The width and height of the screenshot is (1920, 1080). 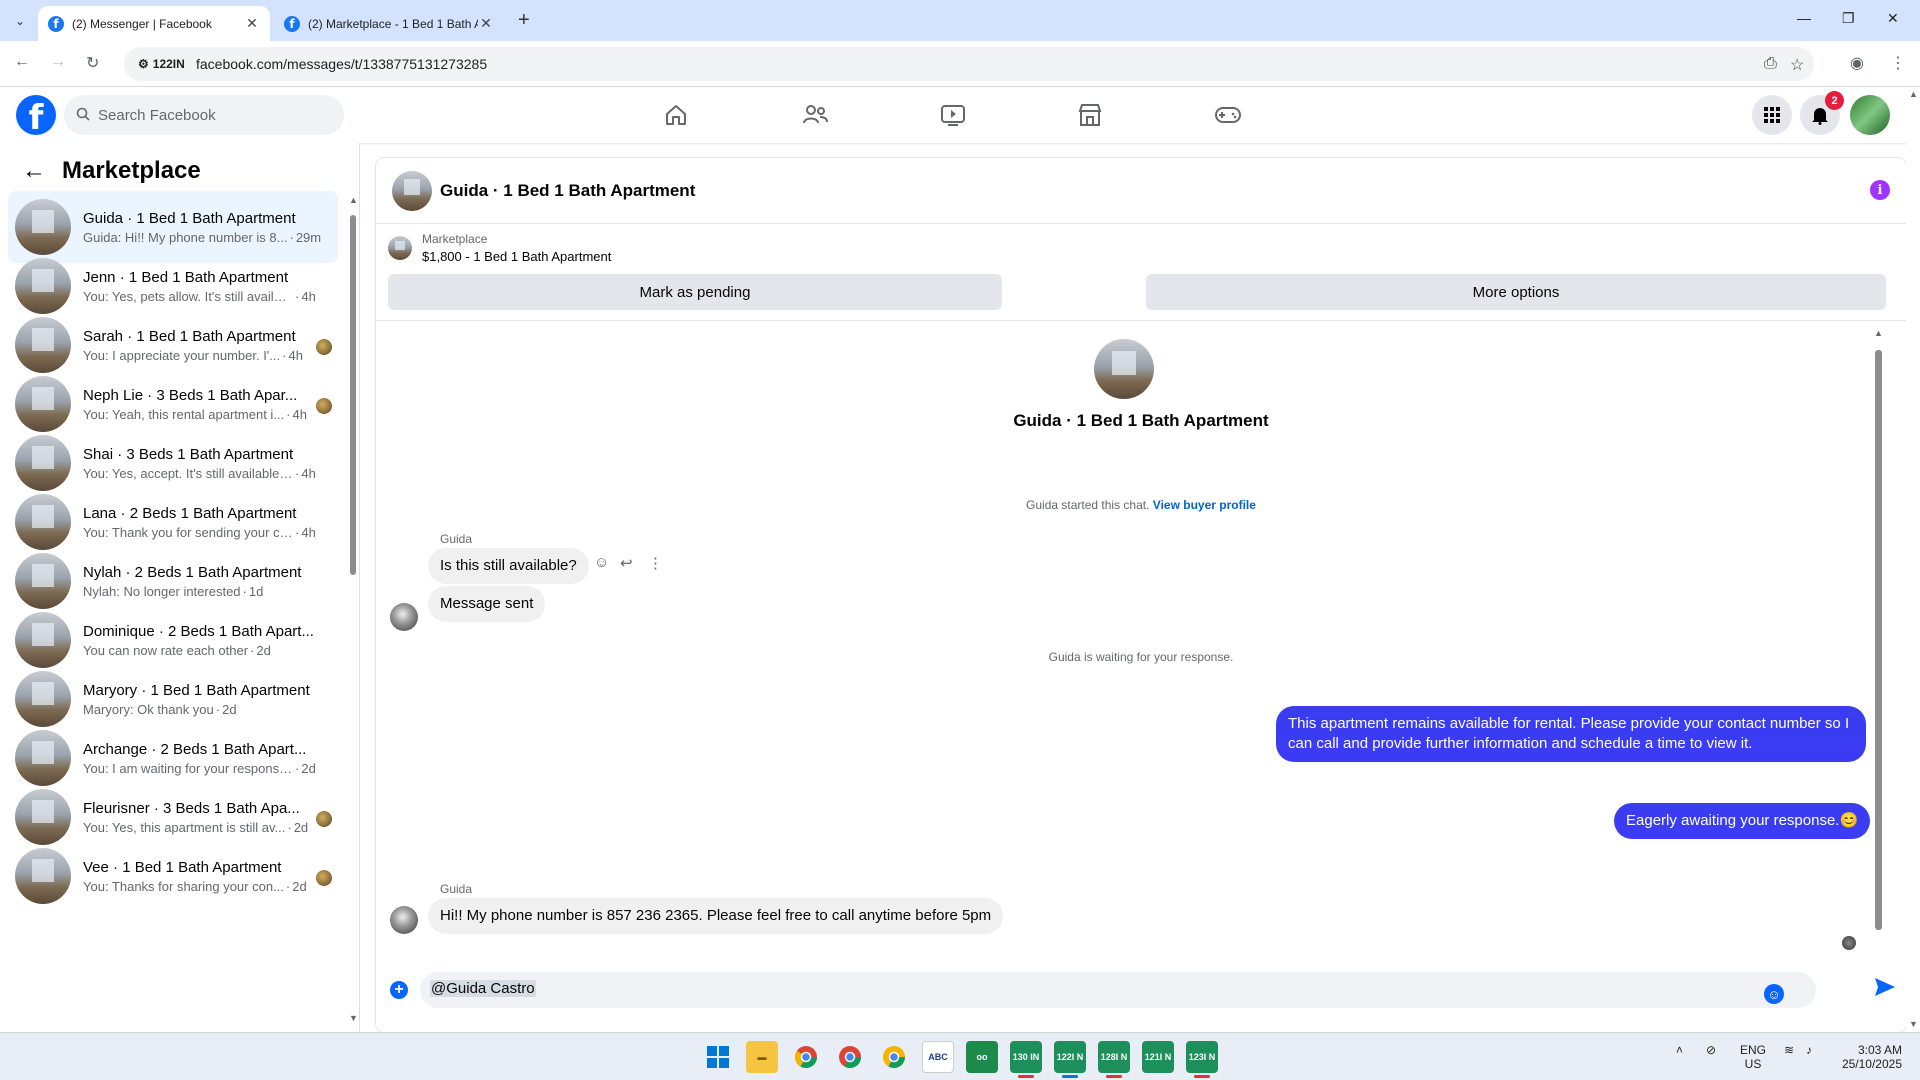 I want to click on mark-as-pending-button: Mark as pending, so click(x=695, y=292).